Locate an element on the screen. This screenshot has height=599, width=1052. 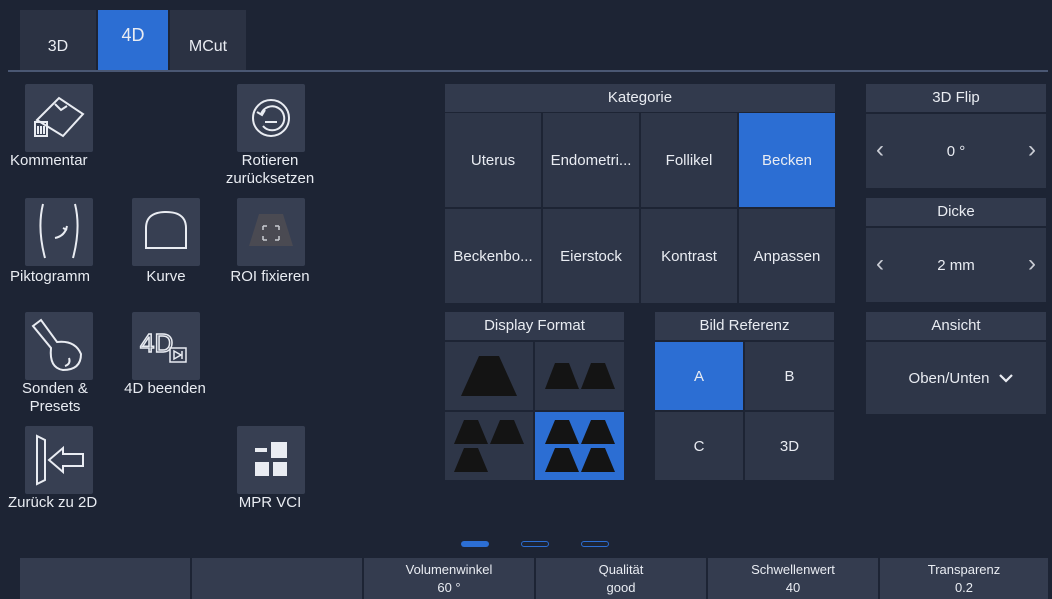
dicke-stepper: ‹ 2 mm › is located at coordinates (956, 265).